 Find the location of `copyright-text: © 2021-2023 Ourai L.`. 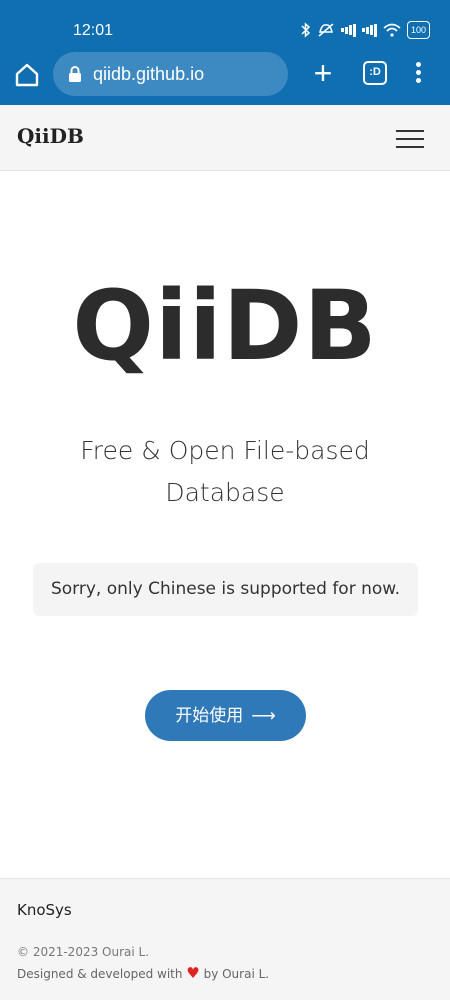

copyright-text: © 2021-2023 Ourai L. is located at coordinates (83, 952).